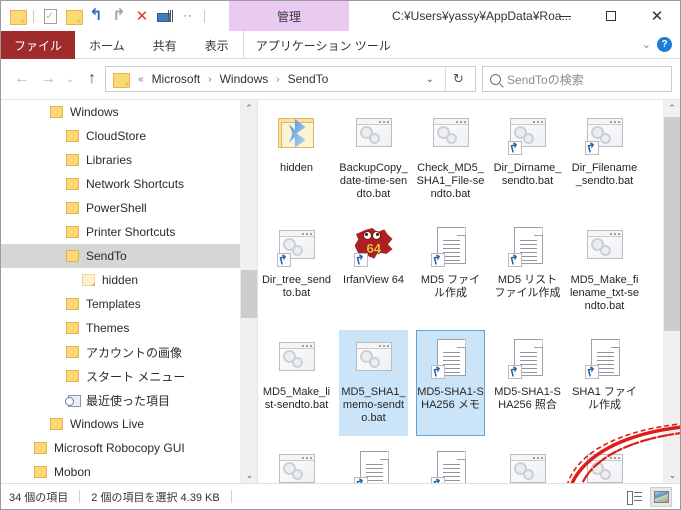 This screenshot has width=681, height=510. I want to click on sidebar-item-8: Templates, so click(129, 304).